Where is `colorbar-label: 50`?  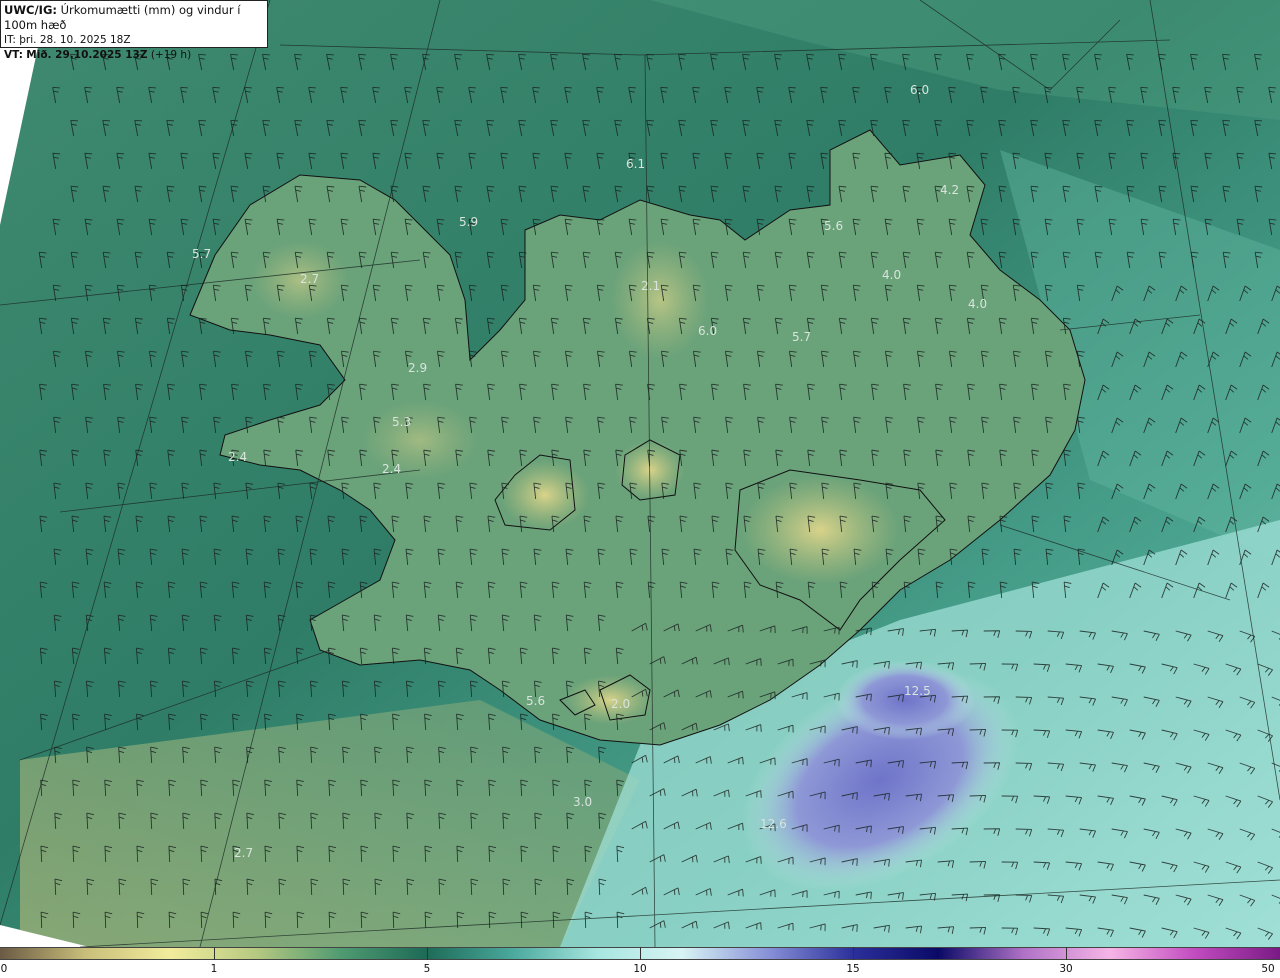 colorbar-label: 50 is located at coordinates (1268, 969).